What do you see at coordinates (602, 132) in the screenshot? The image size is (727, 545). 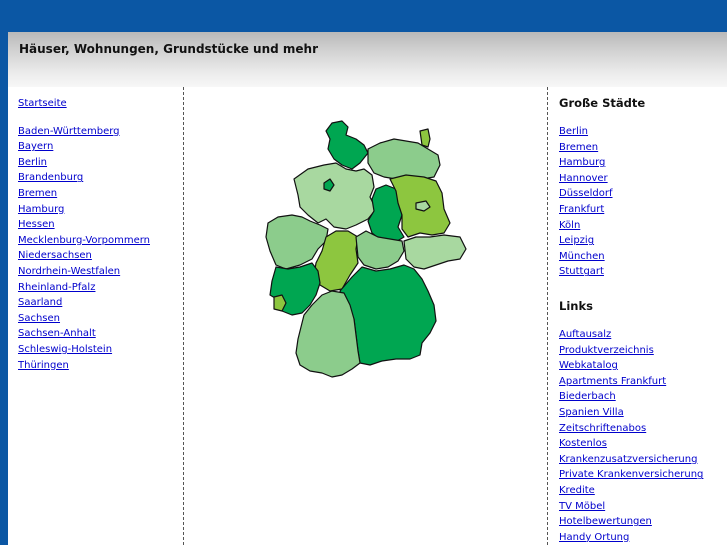 I see `city-link-berlin: Berlin` at bounding box center [602, 132].